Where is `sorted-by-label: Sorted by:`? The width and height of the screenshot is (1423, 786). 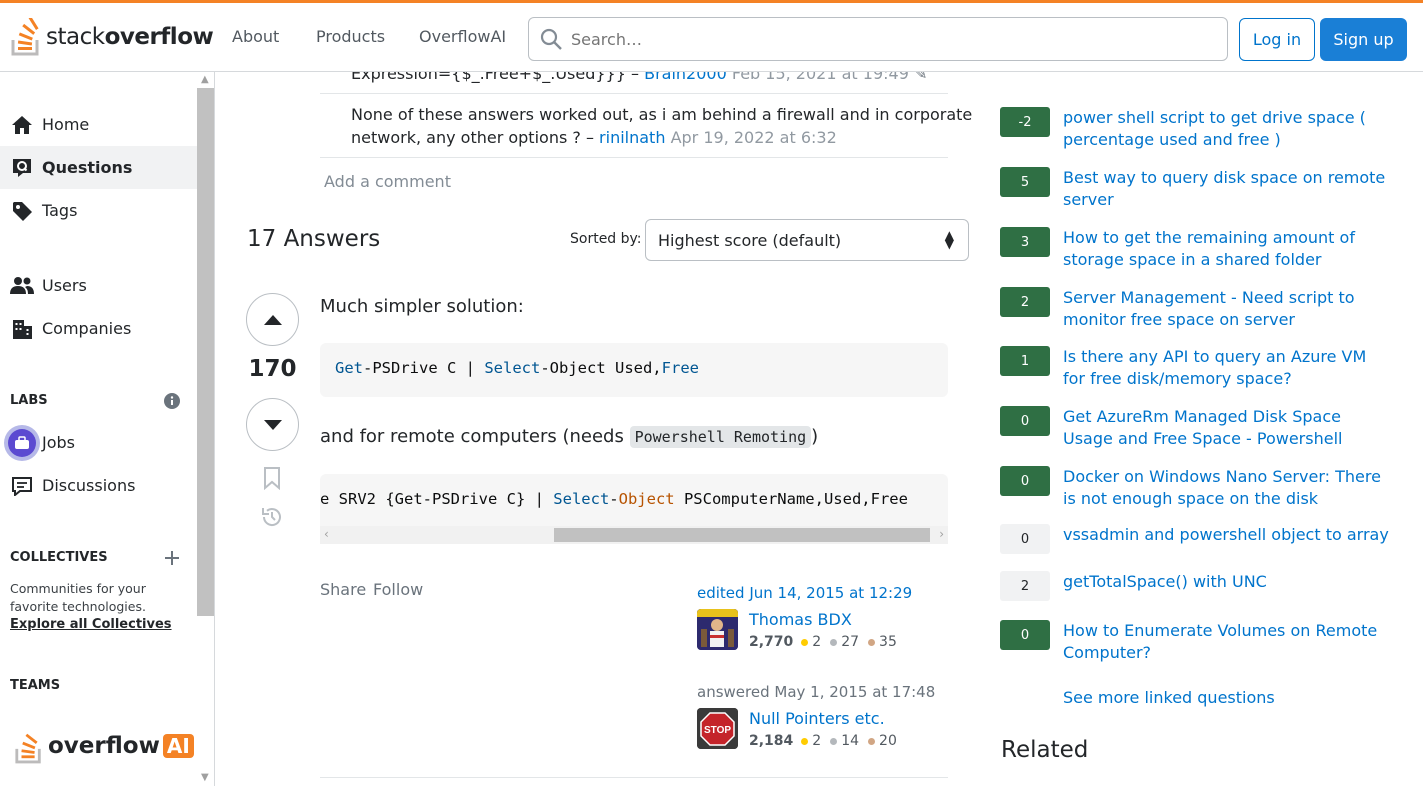
sorted-by-label: Sorted by: is located at coordinates (606, 239).